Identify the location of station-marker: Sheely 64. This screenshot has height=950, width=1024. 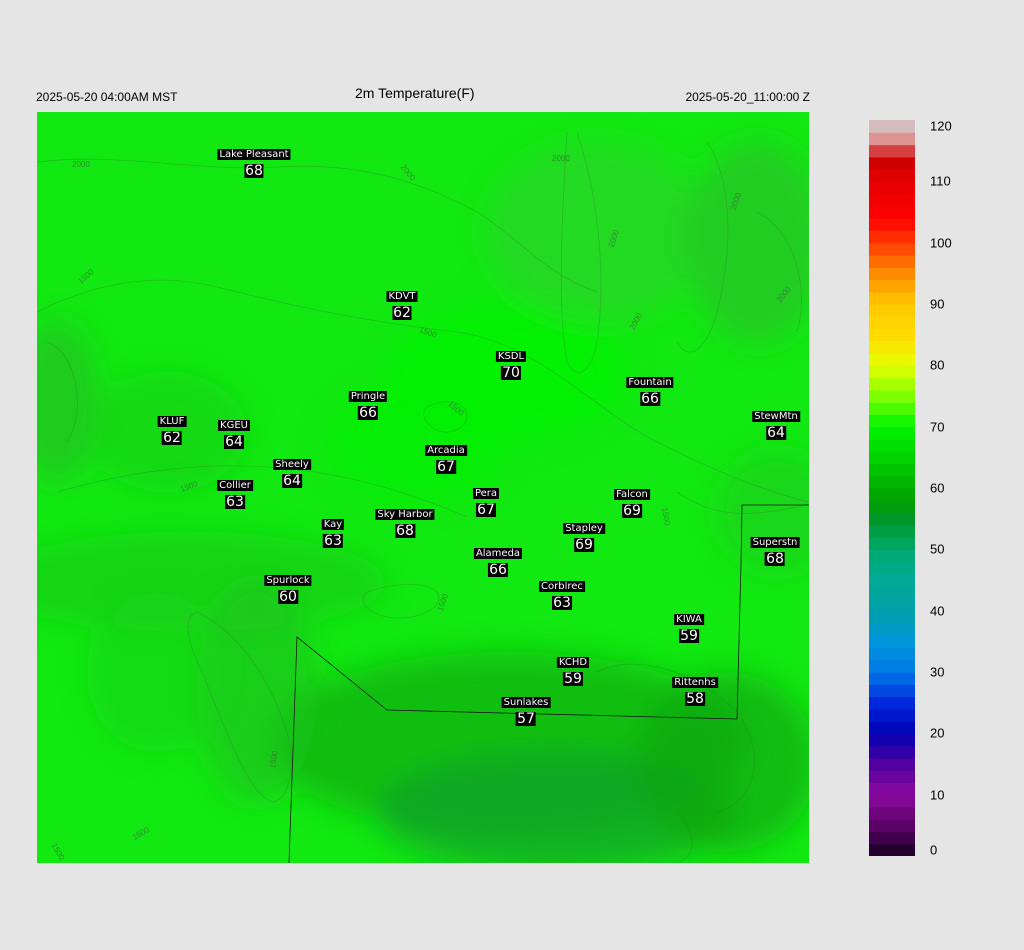
(292, 471).